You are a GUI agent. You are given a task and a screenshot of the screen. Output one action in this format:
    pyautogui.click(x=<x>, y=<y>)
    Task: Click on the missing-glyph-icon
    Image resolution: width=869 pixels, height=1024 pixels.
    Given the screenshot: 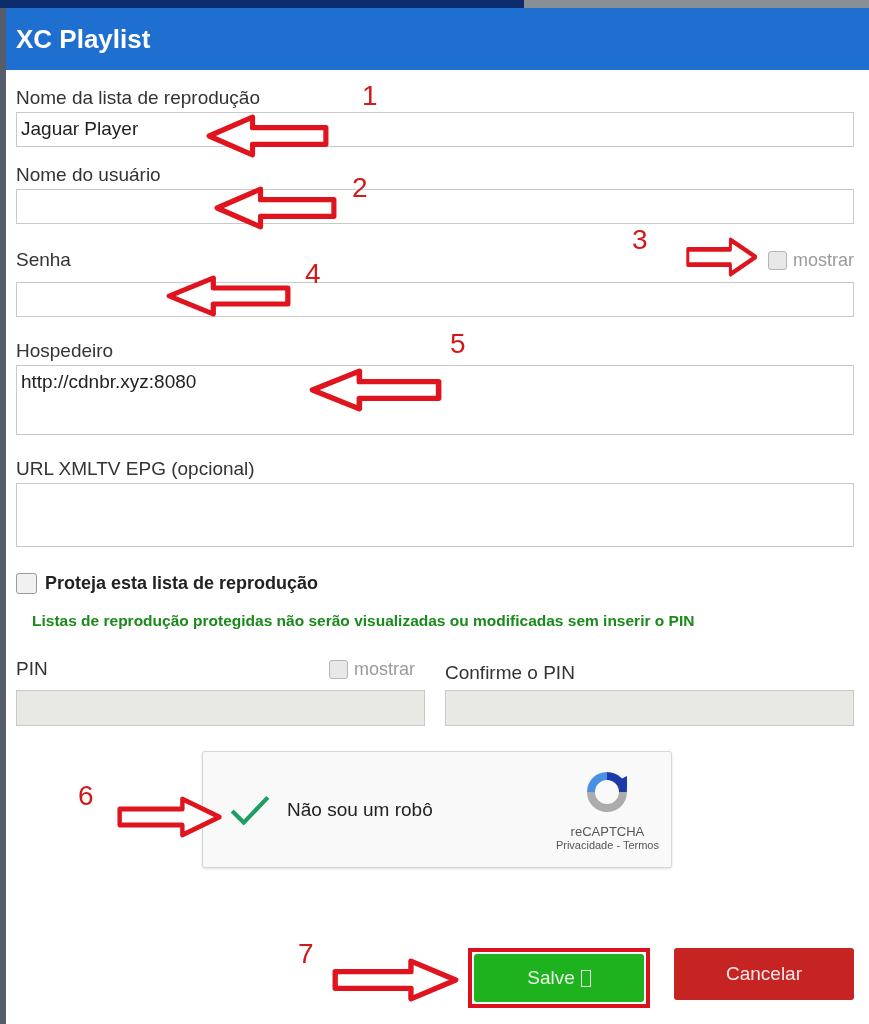 What is the action you would take?
    pyautogui.click(x=585, y=978)
    